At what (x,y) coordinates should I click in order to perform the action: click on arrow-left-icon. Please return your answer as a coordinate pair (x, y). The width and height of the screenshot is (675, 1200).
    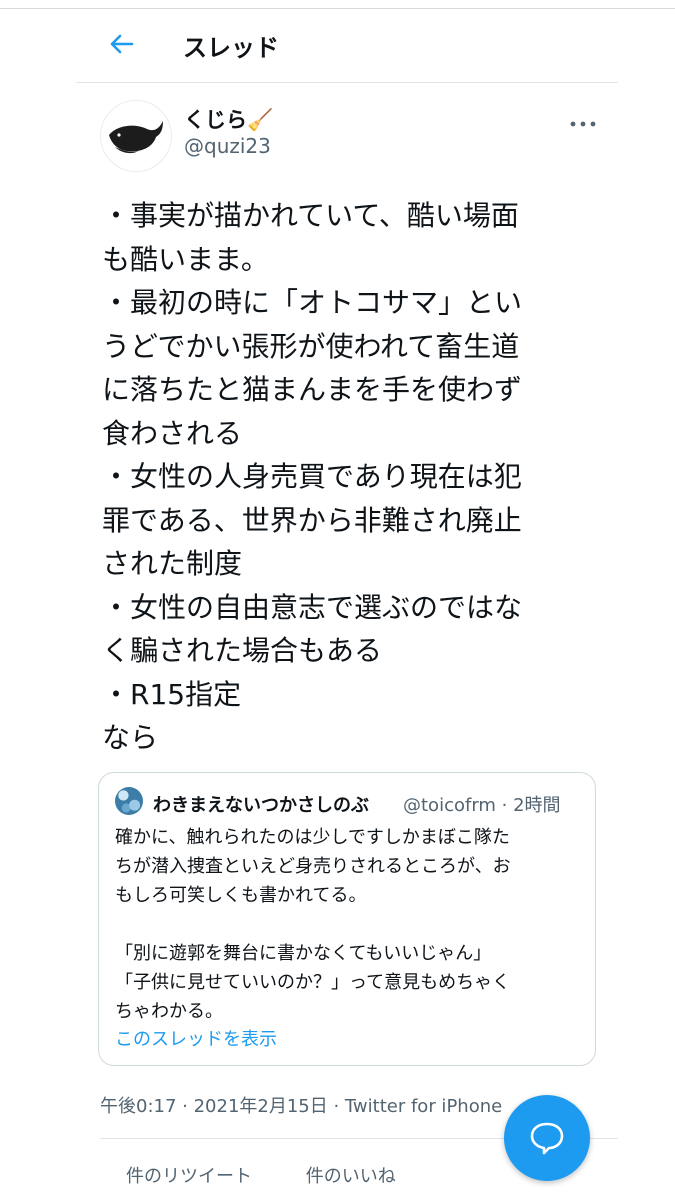
    Looking at the image, I should click on (122, 44).